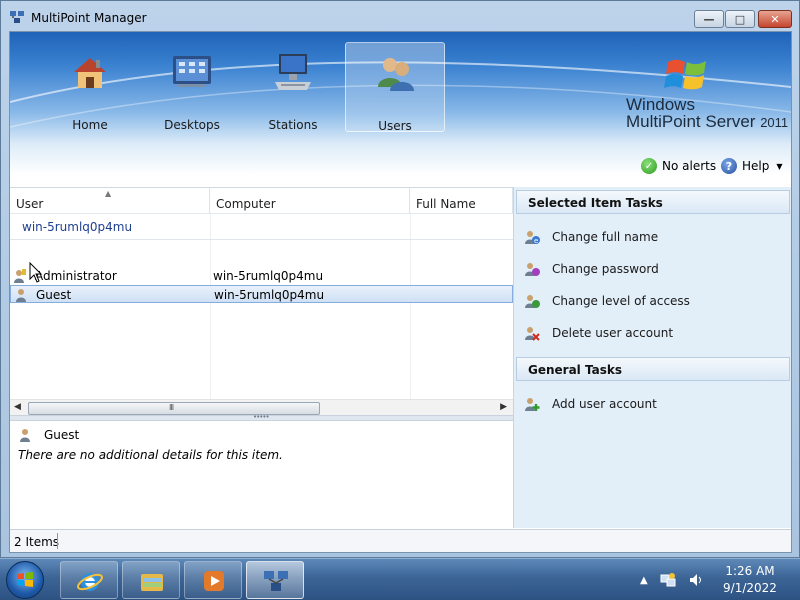 The height and width of the screenshot is (600, 800). What do you see at coordinates (192, 87) in the screenshot?
I see `nav-desktops: Desktops` at bounding box center [192, 87].